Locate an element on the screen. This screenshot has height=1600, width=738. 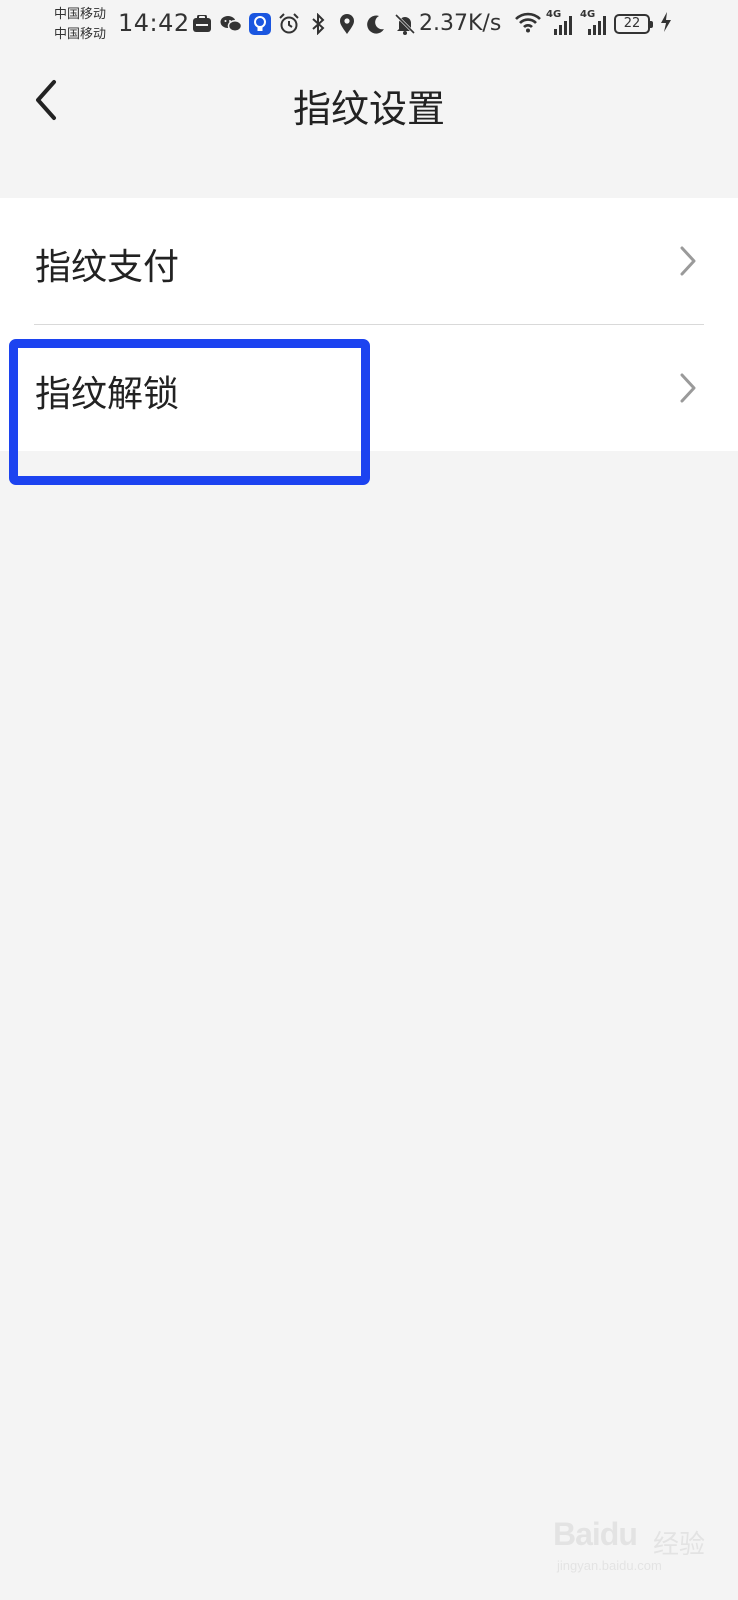
charging-icon is located at coordinates (666, 24).